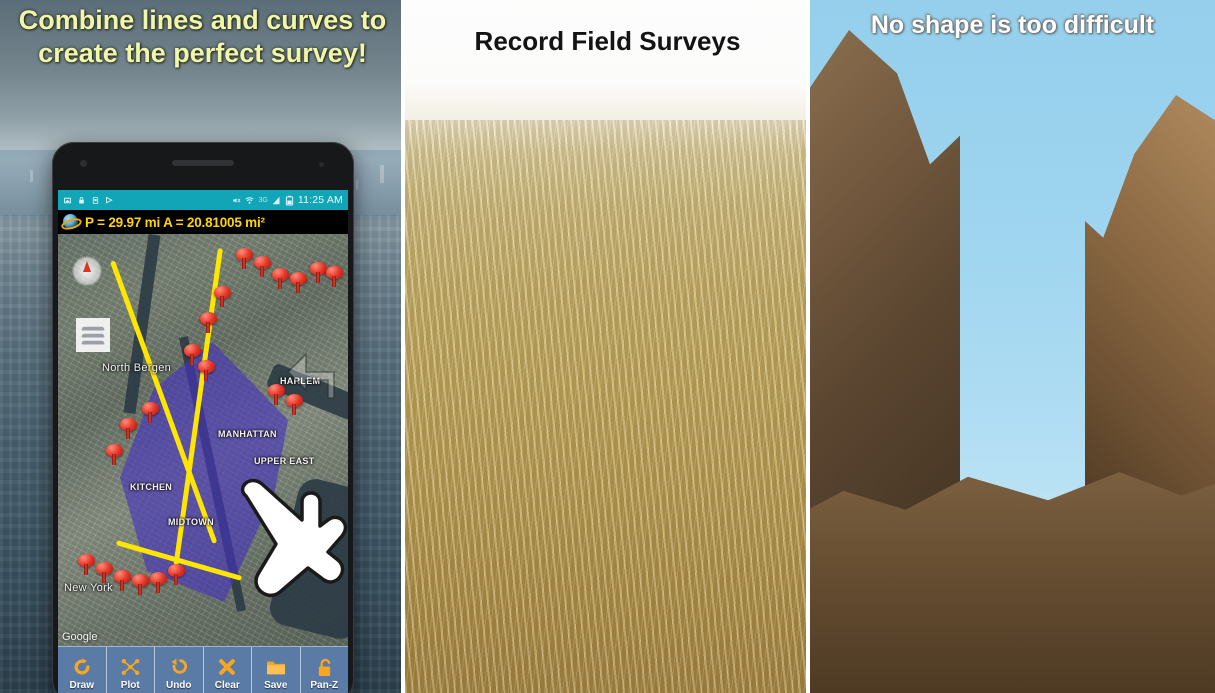  Describe the element at coordinates (291, 553) in the screenshot. I see `hand-cursor` at that location.